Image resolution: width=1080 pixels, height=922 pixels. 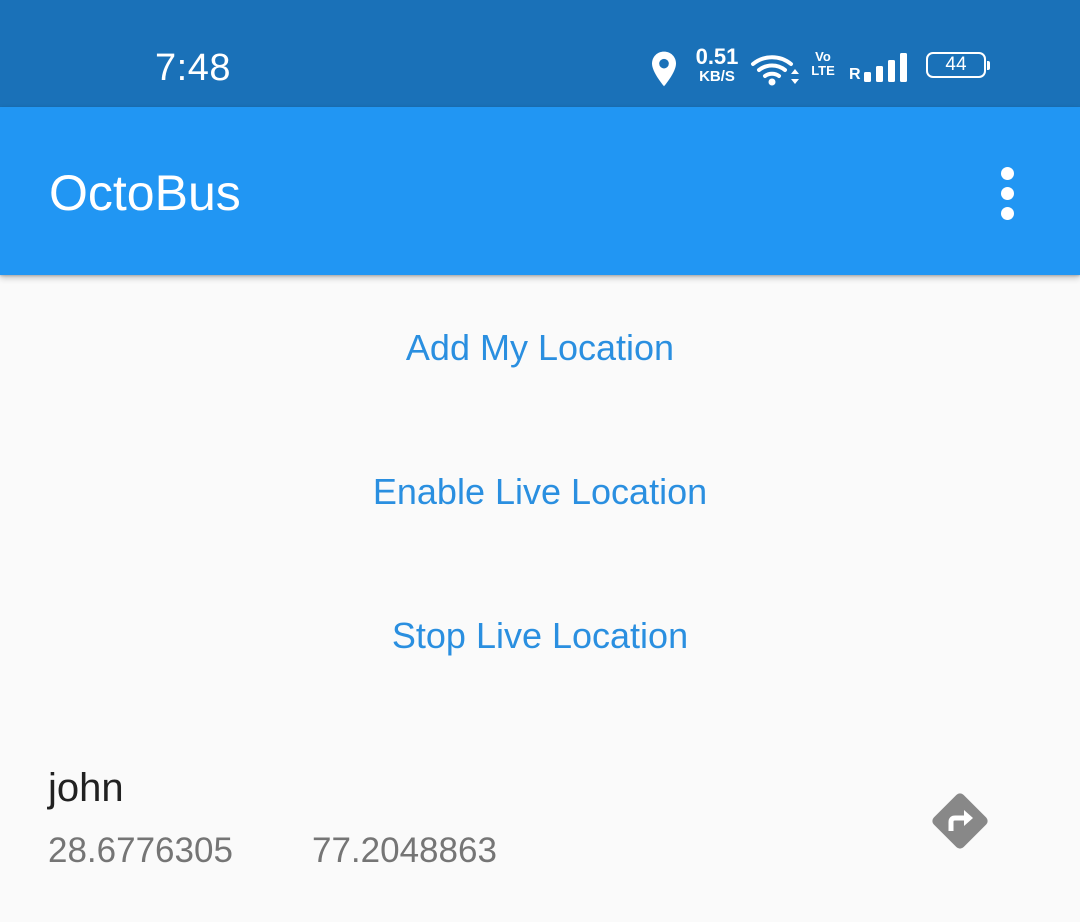 I want to click on signal-strength-icon, so click(x=885, y=67).